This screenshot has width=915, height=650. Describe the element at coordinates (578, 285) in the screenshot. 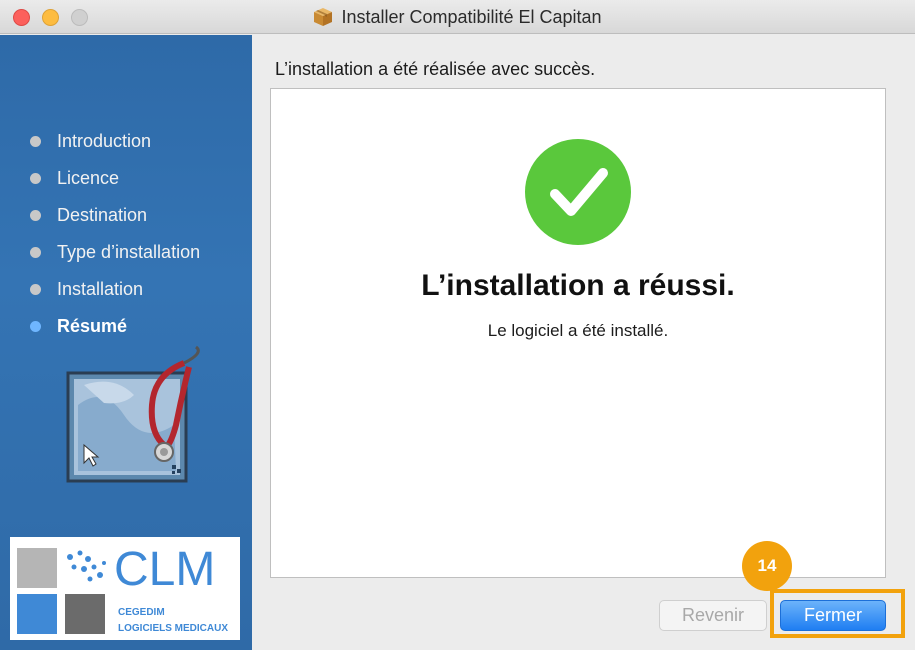

I see `success-title: L’installation a réussi.` at that location.